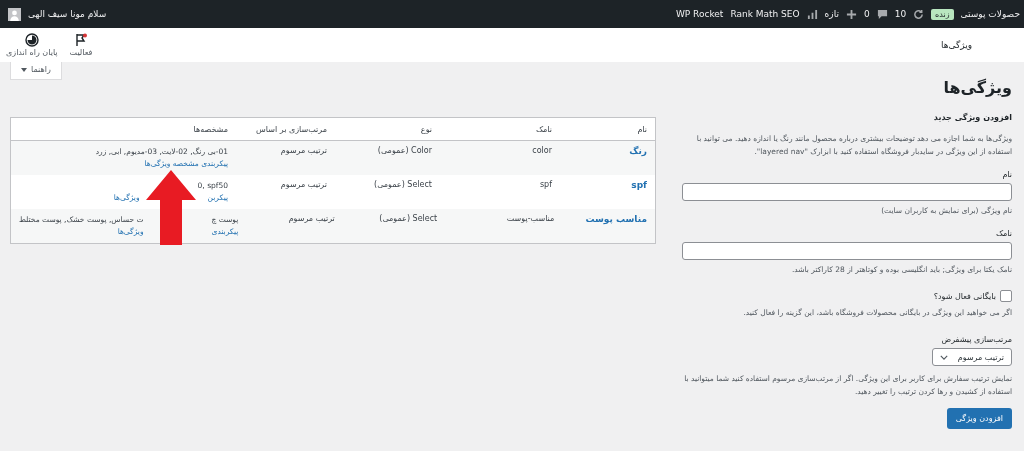  What do you see at coordinates (699, 14) in the screenshot?
I see `rocket-link: WP Rocket` at bounding box center [699, 14].